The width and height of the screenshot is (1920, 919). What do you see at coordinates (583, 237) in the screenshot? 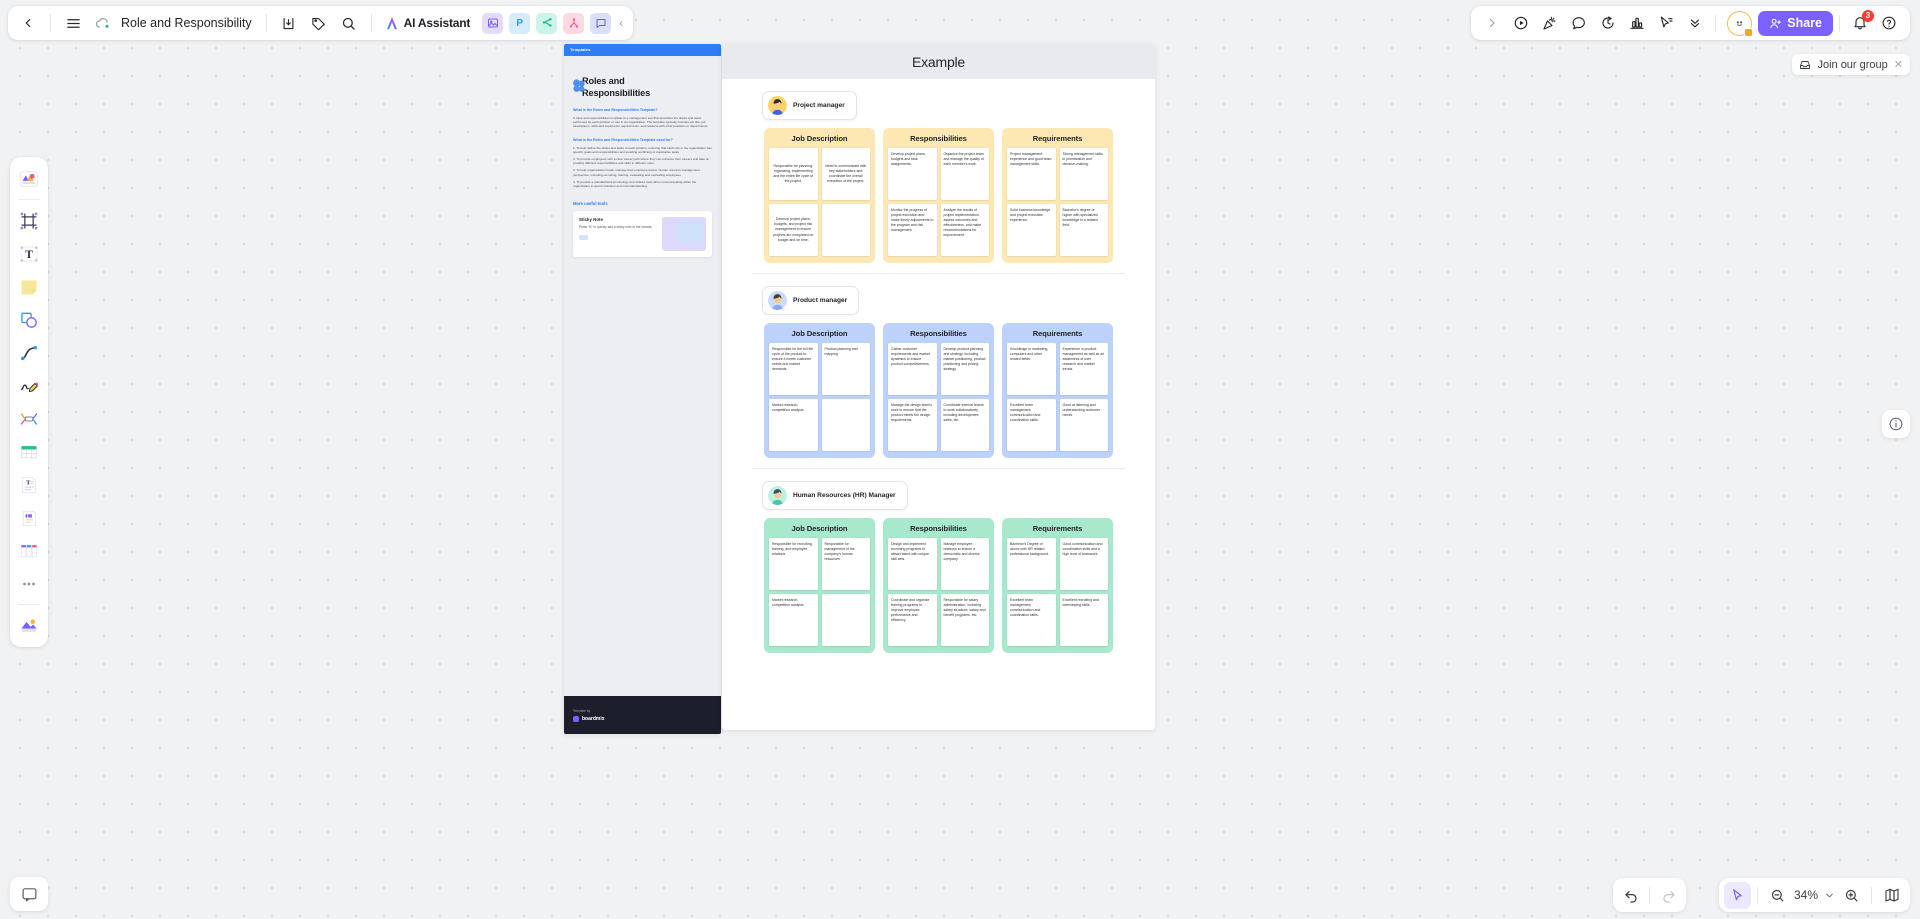
I see `tool-promo-button` at bounding box center [583, 237].